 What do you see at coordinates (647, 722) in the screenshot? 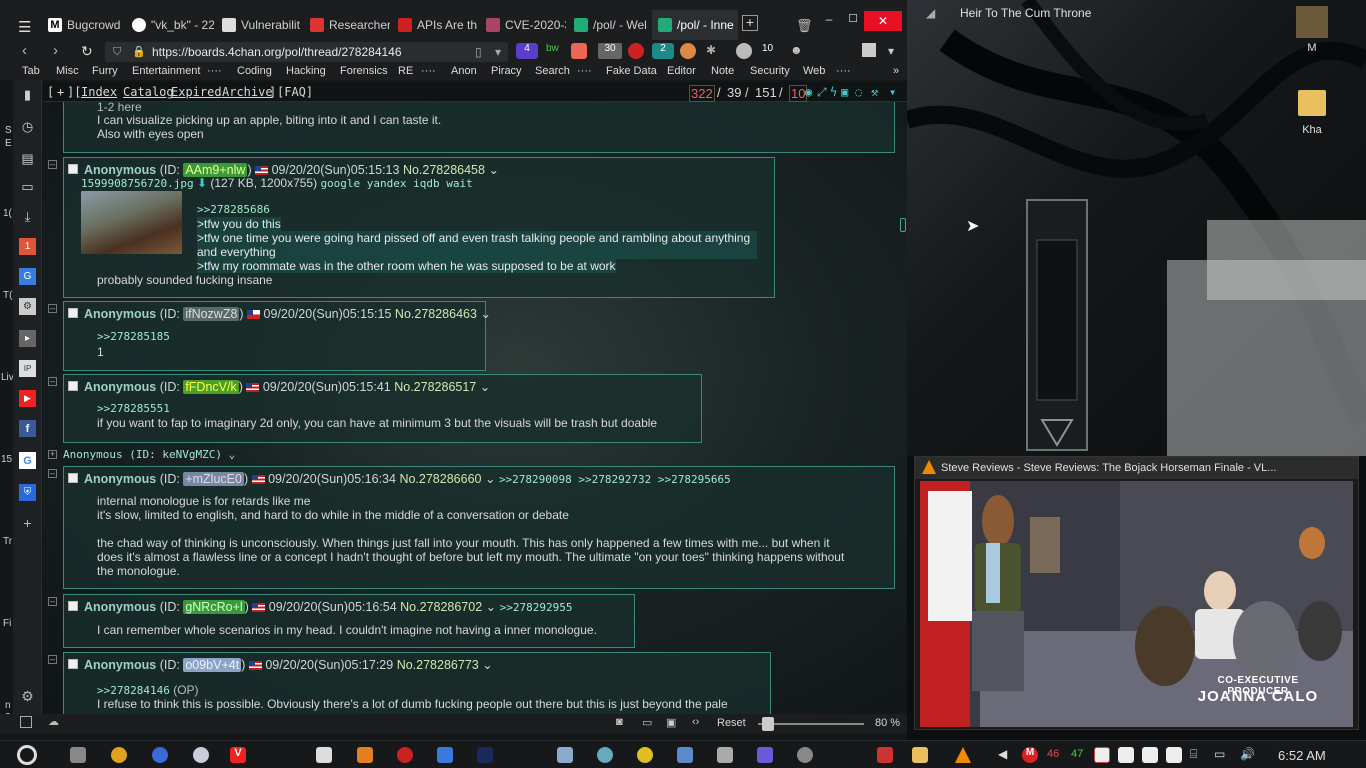
I see `window-icon: ▭` at bounding box center [647, 722].